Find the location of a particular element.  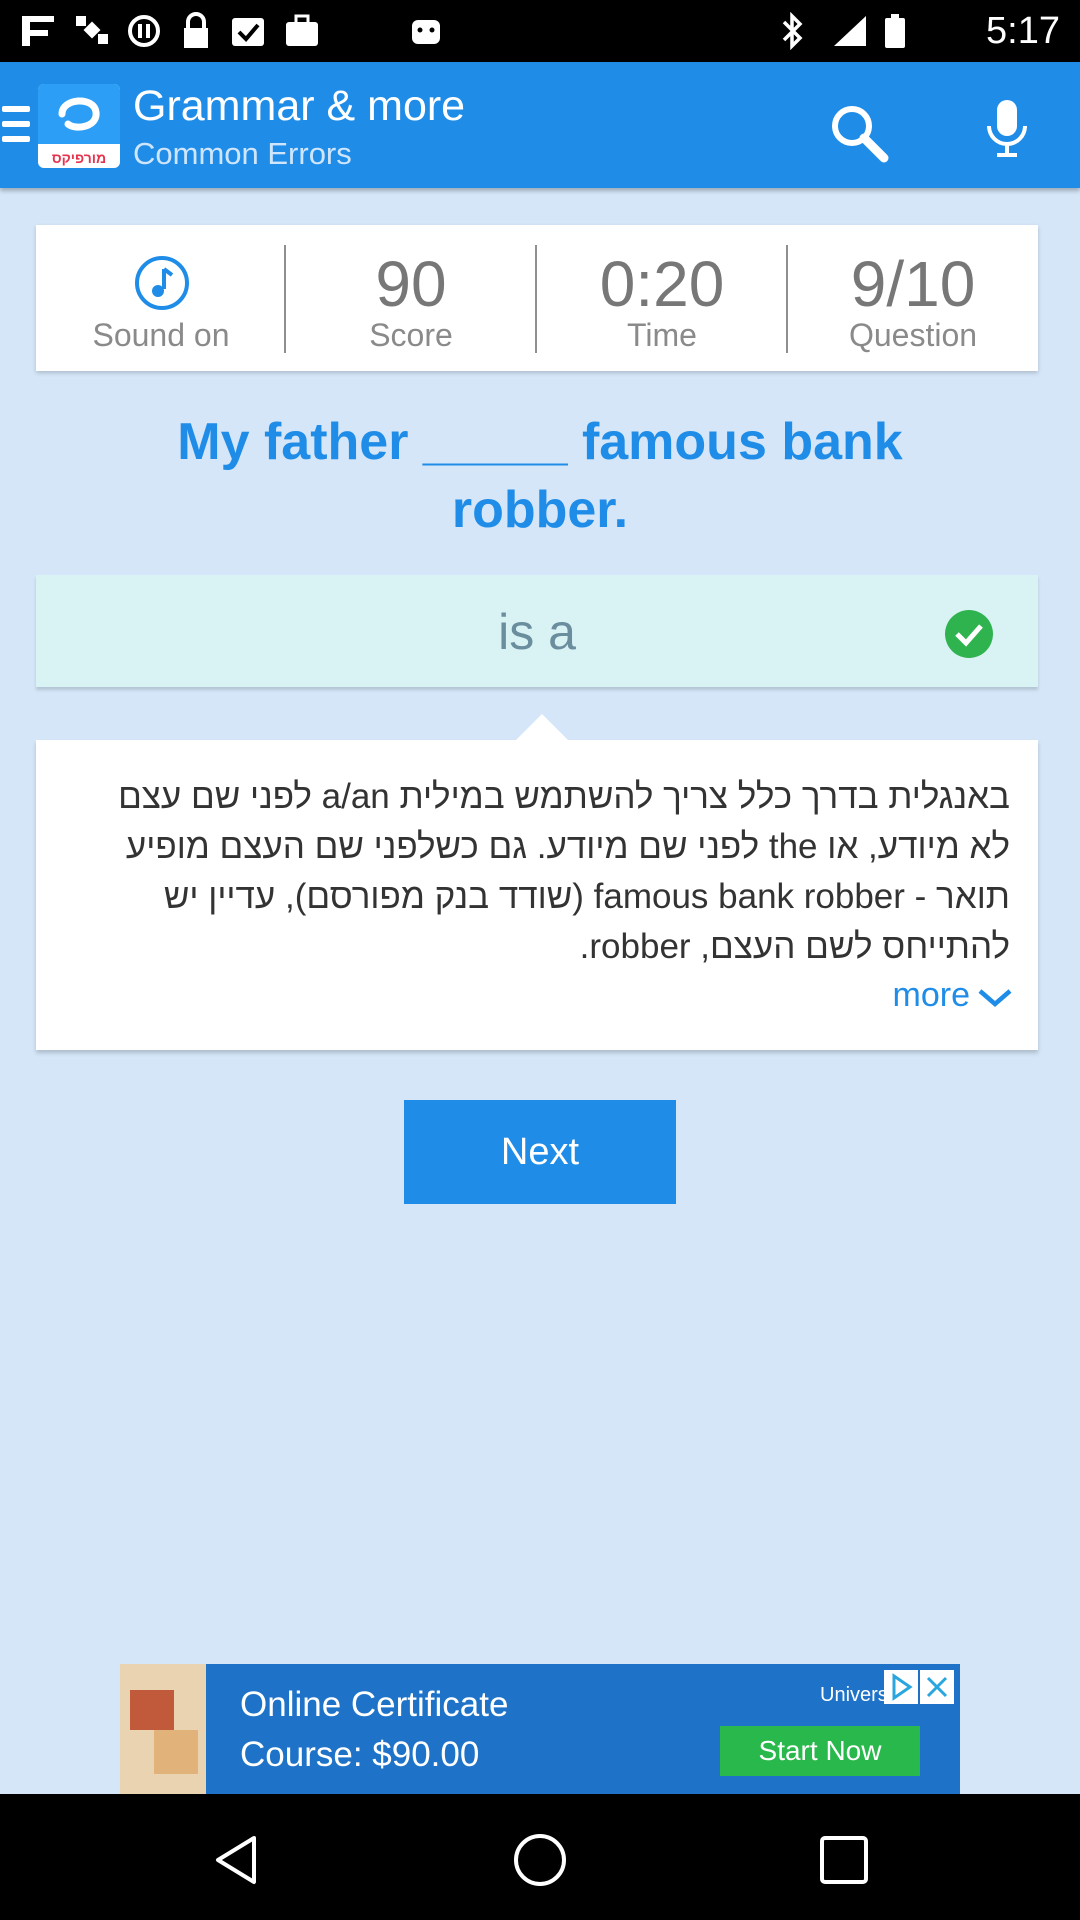

answer-option-selected: is a is located at coordinates (537, 631).